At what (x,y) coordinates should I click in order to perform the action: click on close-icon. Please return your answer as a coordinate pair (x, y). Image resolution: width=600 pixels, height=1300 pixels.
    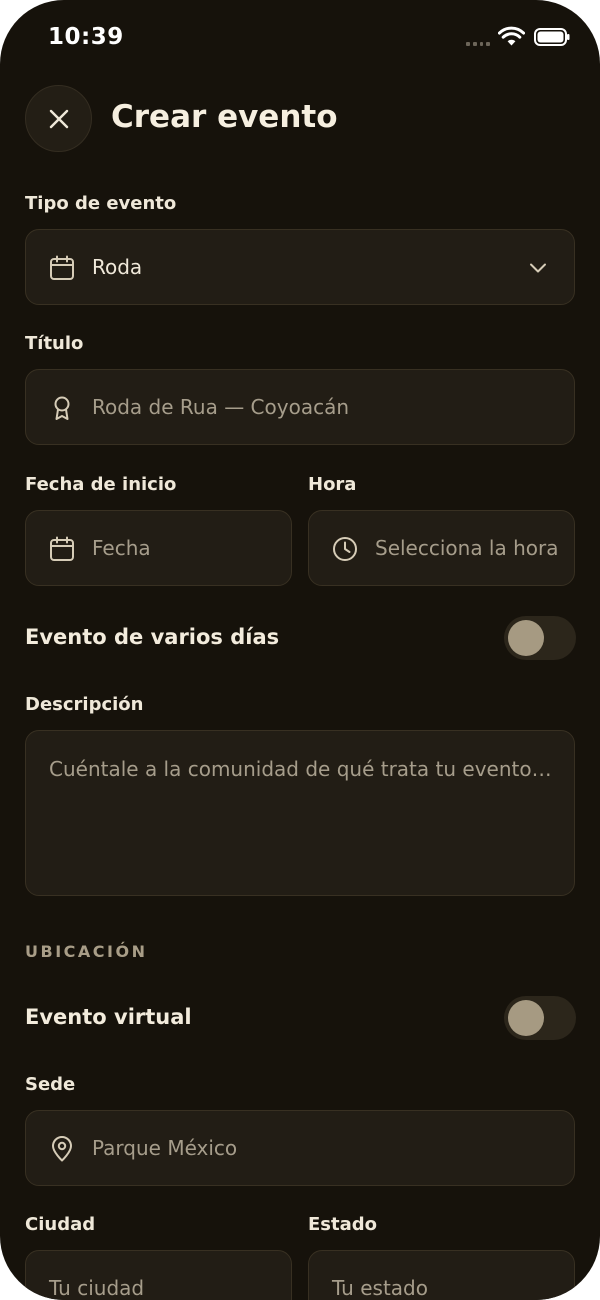
    Looking at the image, I should click on (58, 118).